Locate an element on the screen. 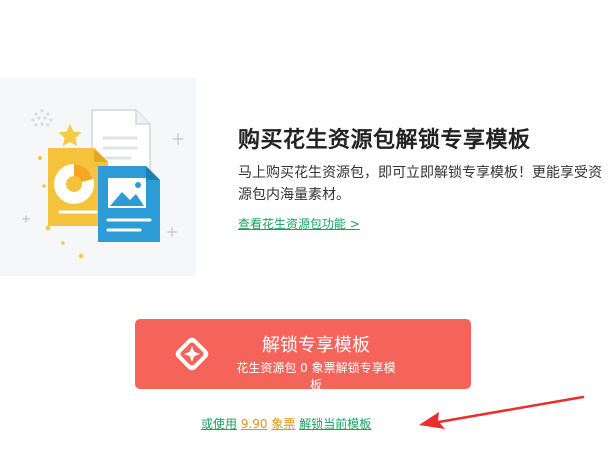 The width and height of the screenshot is (610, 457). resource-pack-illustration is located at coordinates (98, 177).